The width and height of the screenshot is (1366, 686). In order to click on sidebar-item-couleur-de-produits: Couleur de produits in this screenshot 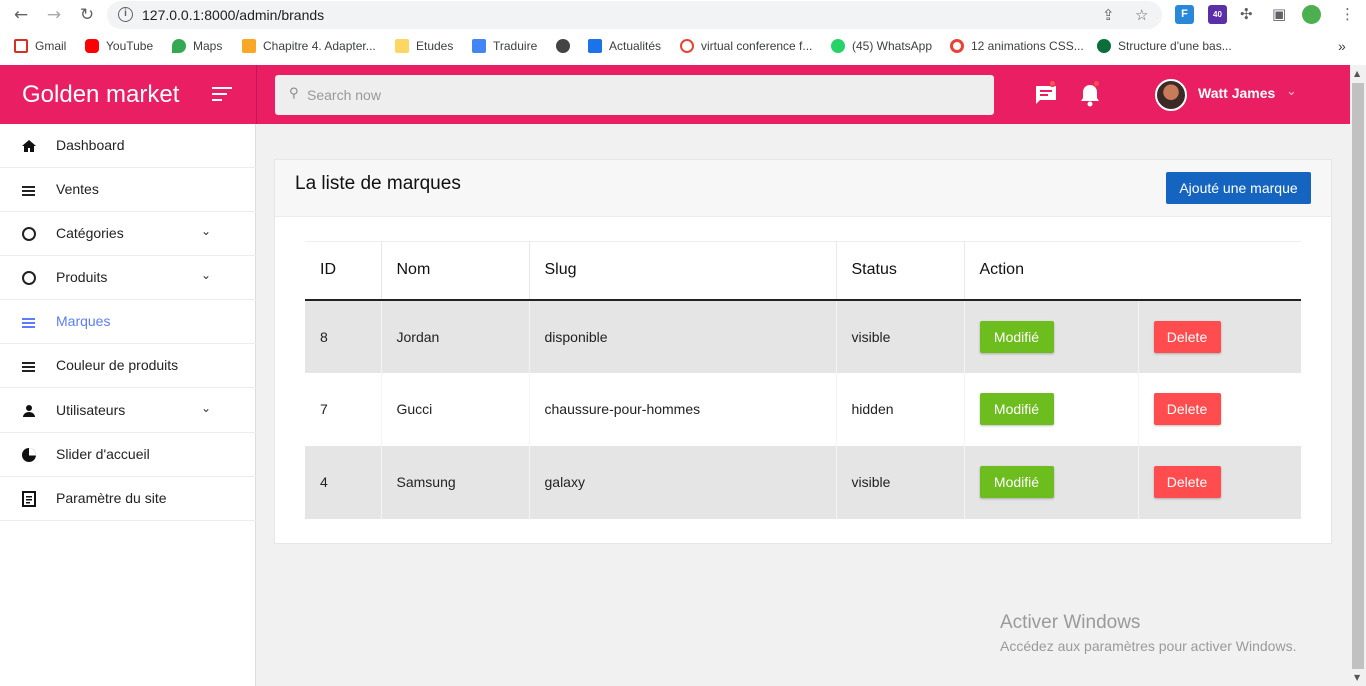, I will do `click(128, 366)`.